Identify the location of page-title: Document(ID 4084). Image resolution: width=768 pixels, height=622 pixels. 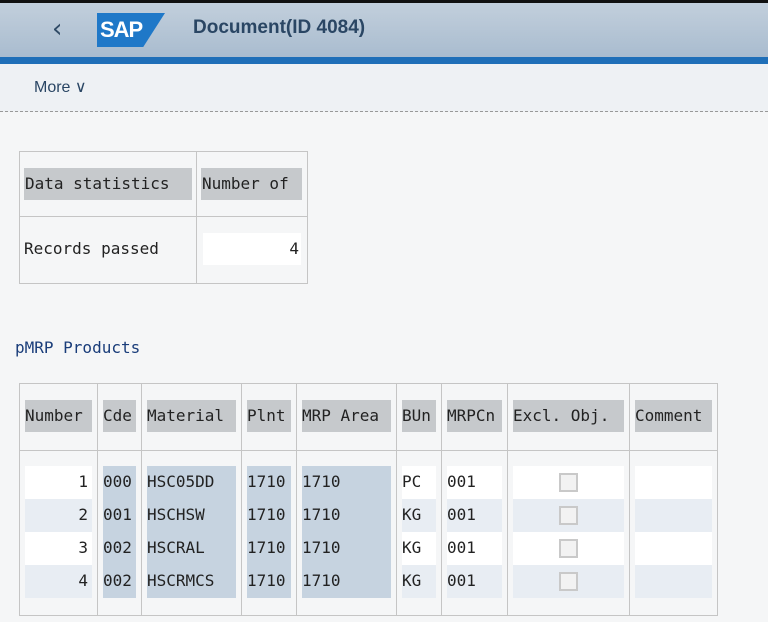
(279, 27).